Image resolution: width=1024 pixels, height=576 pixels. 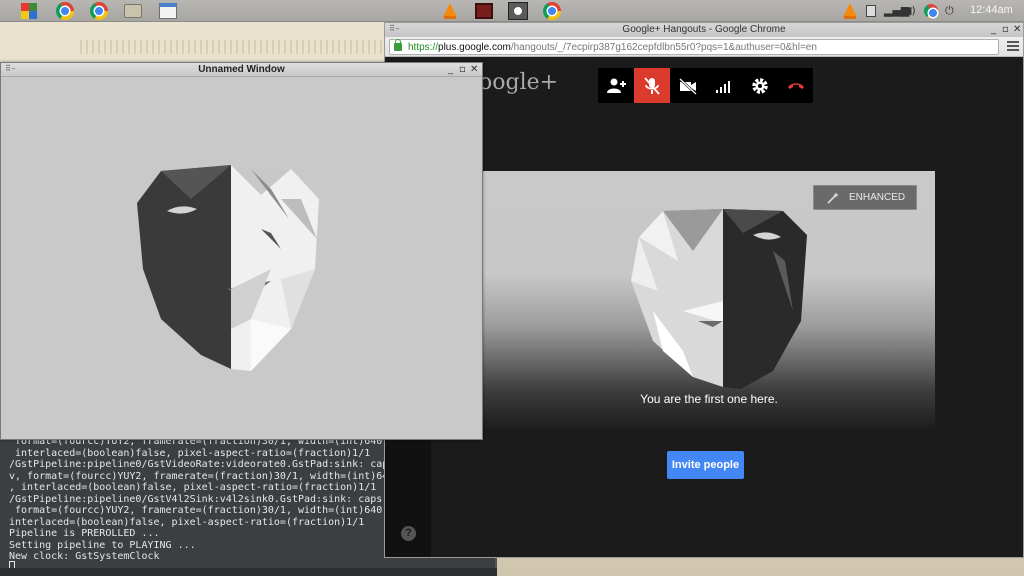 I want to click on top-panel: ▂▄▆ ◀) ⏻ 12:44am, so click(x=512, y=11).